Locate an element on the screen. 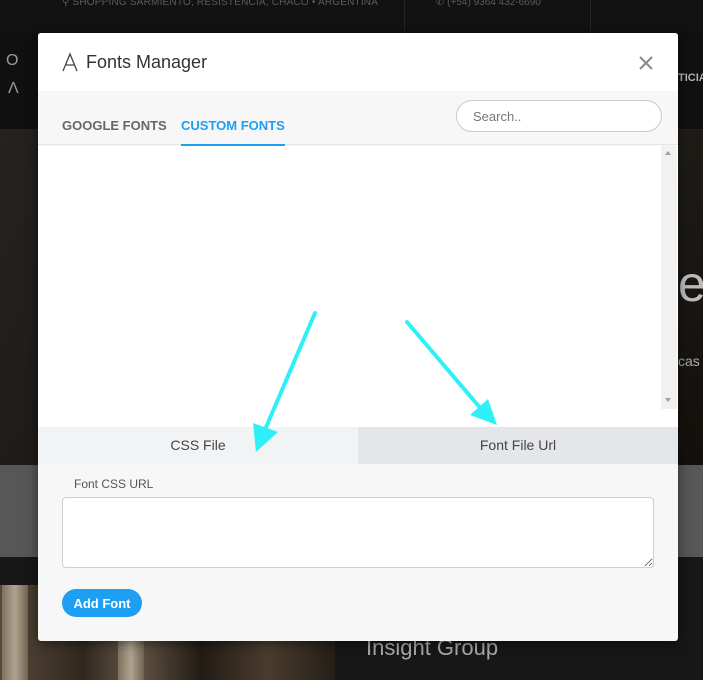 The image size is (703, 680). modal-title: Fonts Manager is located at coordinates (147, 62).